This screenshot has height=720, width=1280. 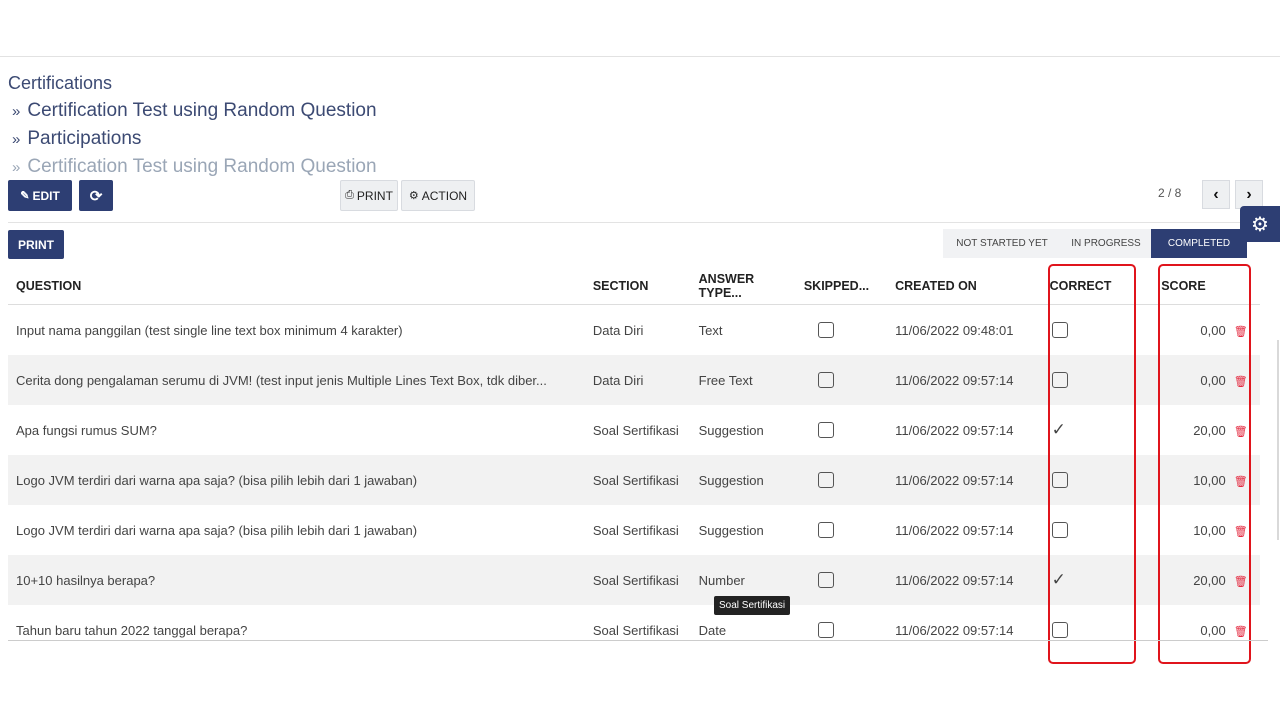 What do you see at coordinates (710, 330) in the screenshot?
I see `cell-answer-type: Text` at bounding box center [710, 330].